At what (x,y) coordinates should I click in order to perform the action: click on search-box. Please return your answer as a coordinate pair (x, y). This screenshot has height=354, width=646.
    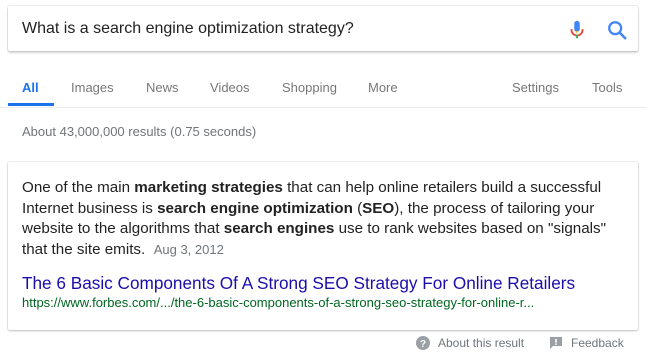
    Looking at the image, I should click on (323, 28).